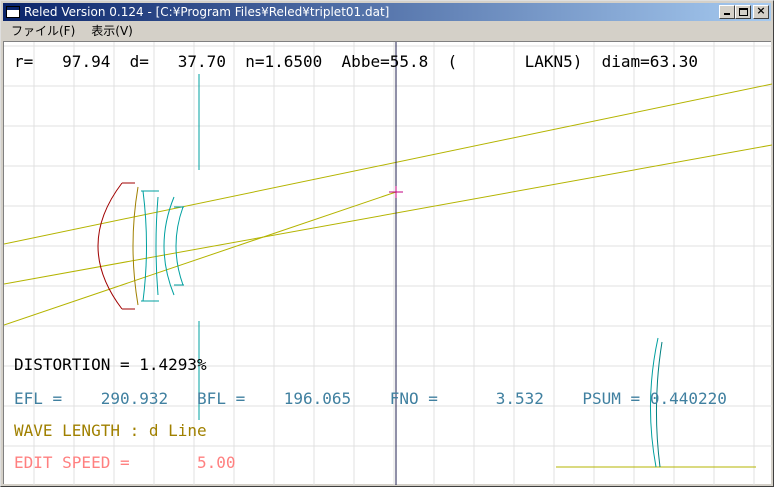 The width and height of the screenshot is (774, 487). I want to click on app-icon, so click(13, 12).